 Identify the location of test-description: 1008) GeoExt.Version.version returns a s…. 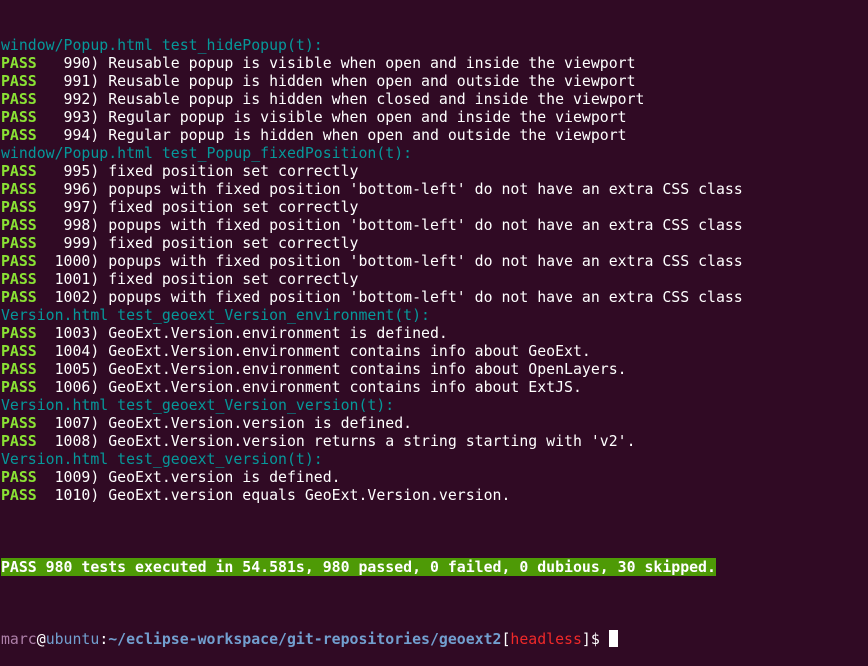
(336, 441).